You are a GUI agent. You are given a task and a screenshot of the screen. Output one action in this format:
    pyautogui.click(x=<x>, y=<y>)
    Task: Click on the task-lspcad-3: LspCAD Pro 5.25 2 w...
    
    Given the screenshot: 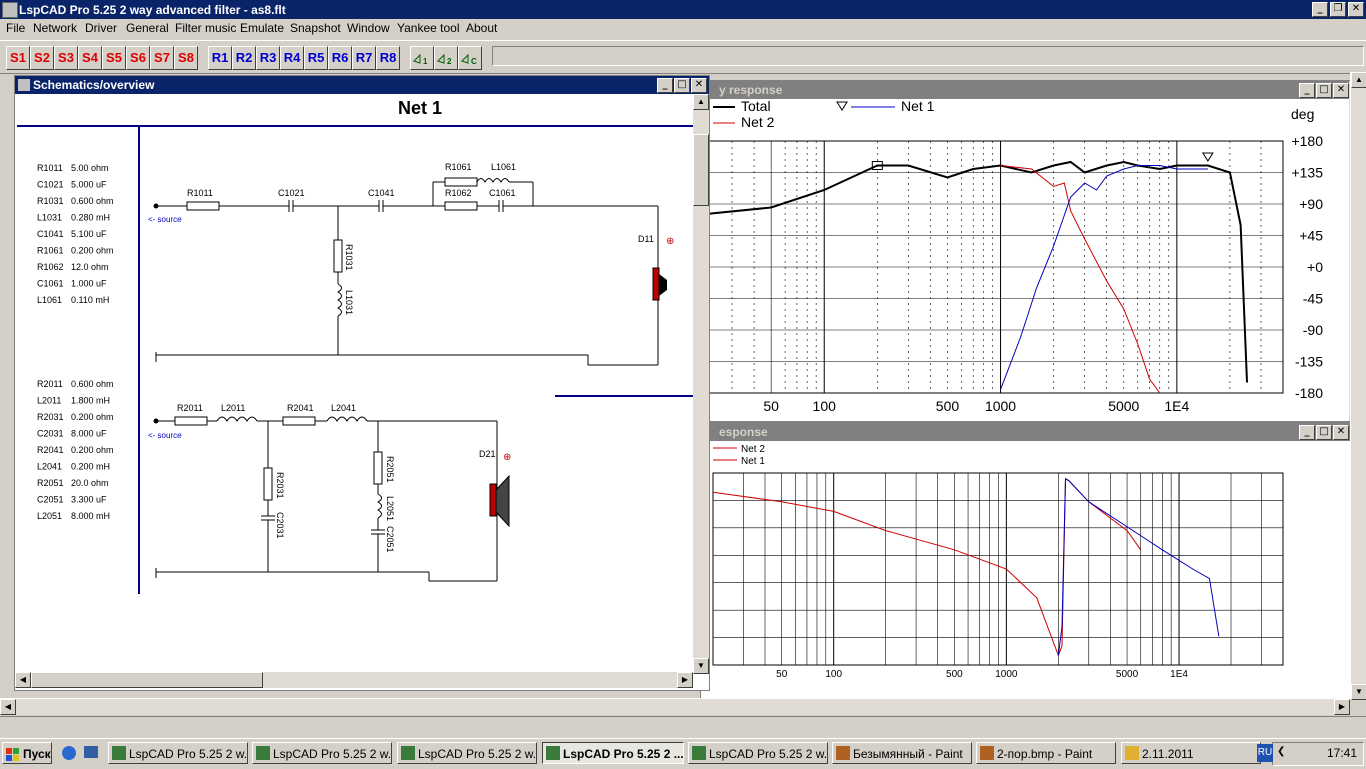 What is the action you would take?
    pyautogui.click(x=467, y=753)
    